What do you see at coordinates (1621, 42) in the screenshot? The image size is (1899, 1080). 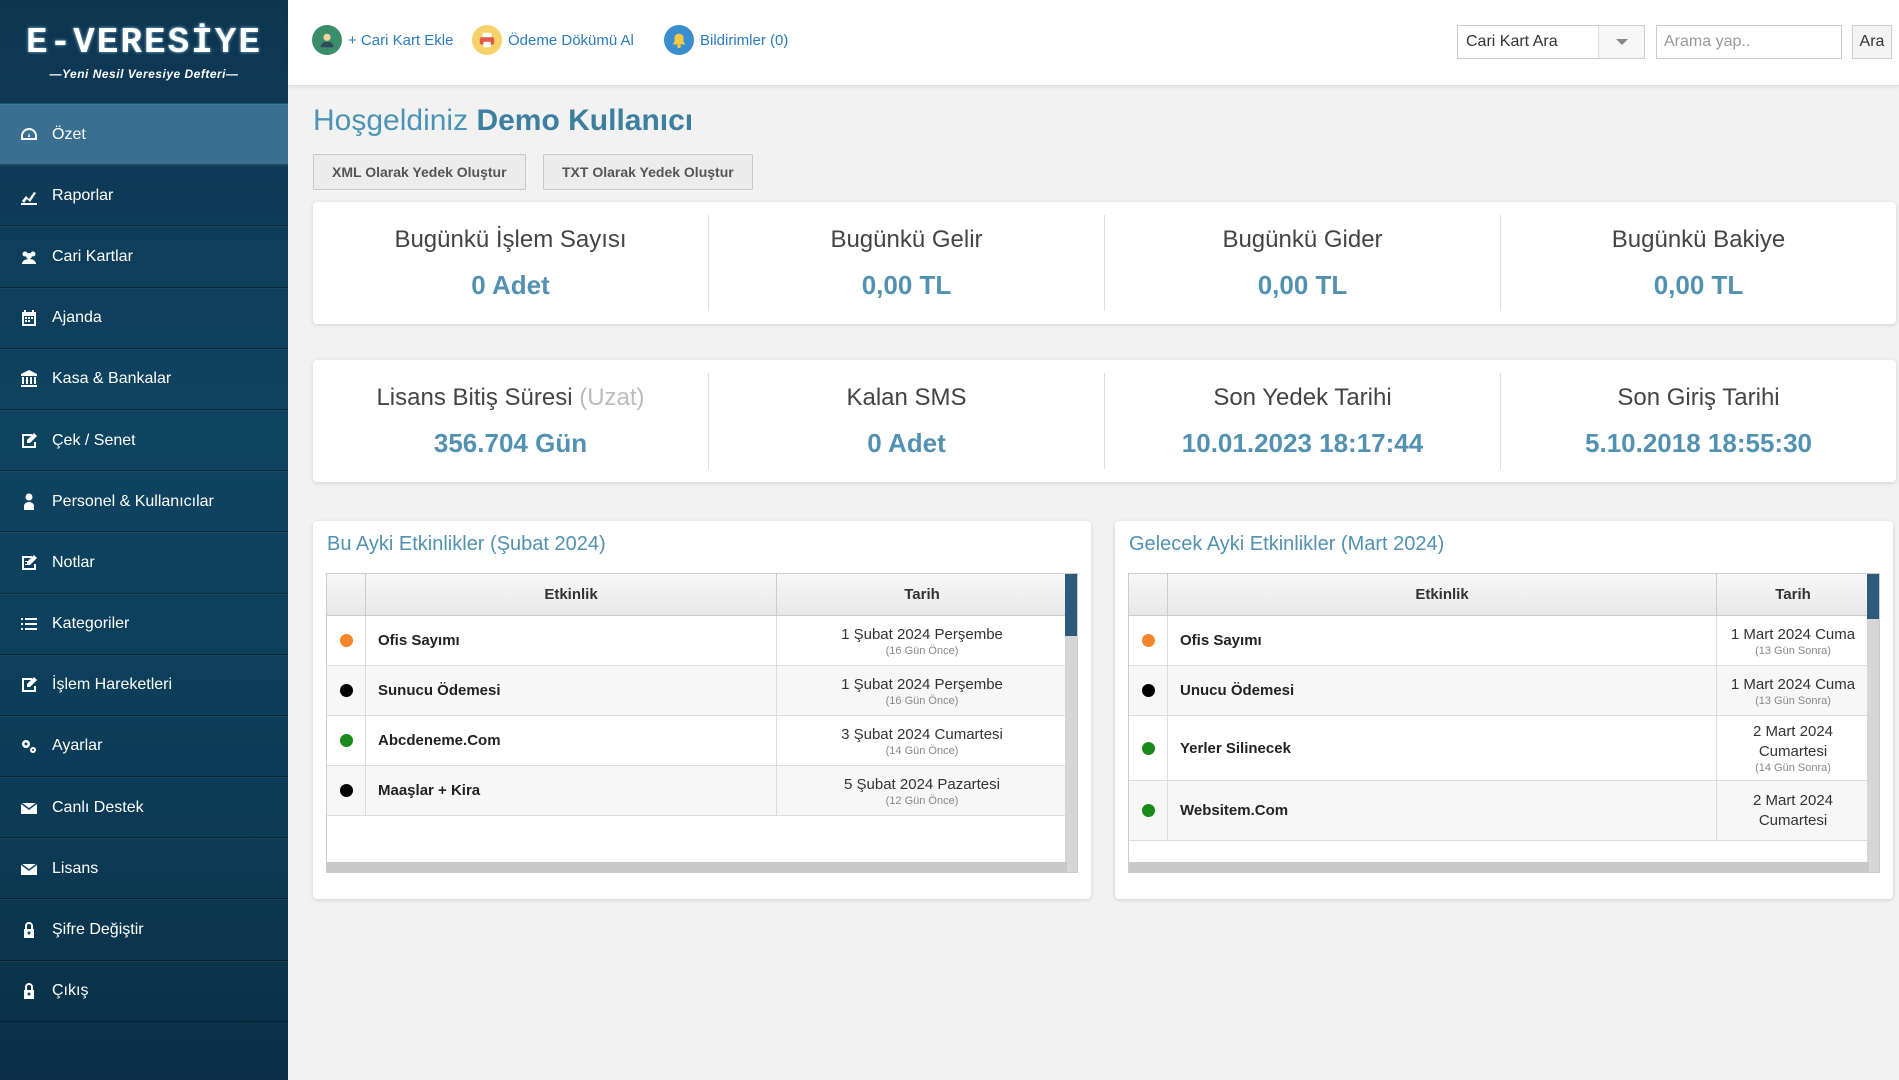 I see `chevron-down-icon` at bounding box center [1621, 42].